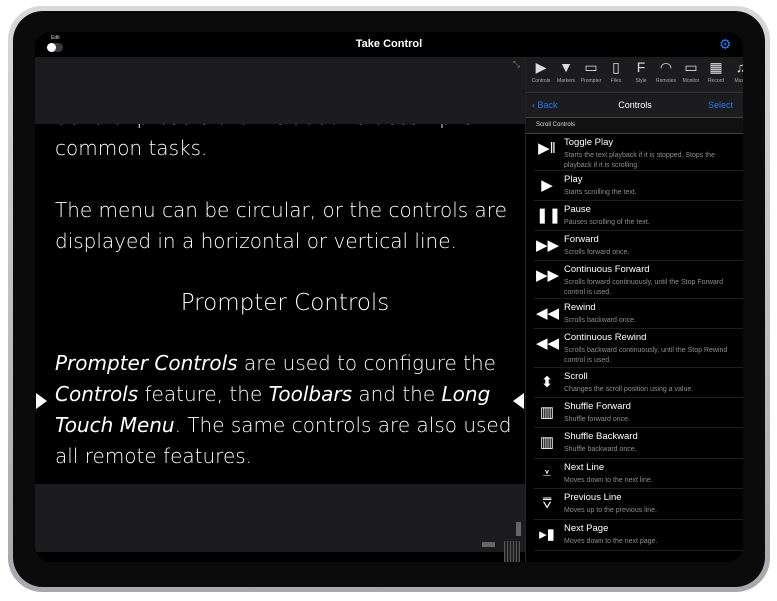 The image size is (777, 601). I want to click on speed-slider, so click(512, 551).